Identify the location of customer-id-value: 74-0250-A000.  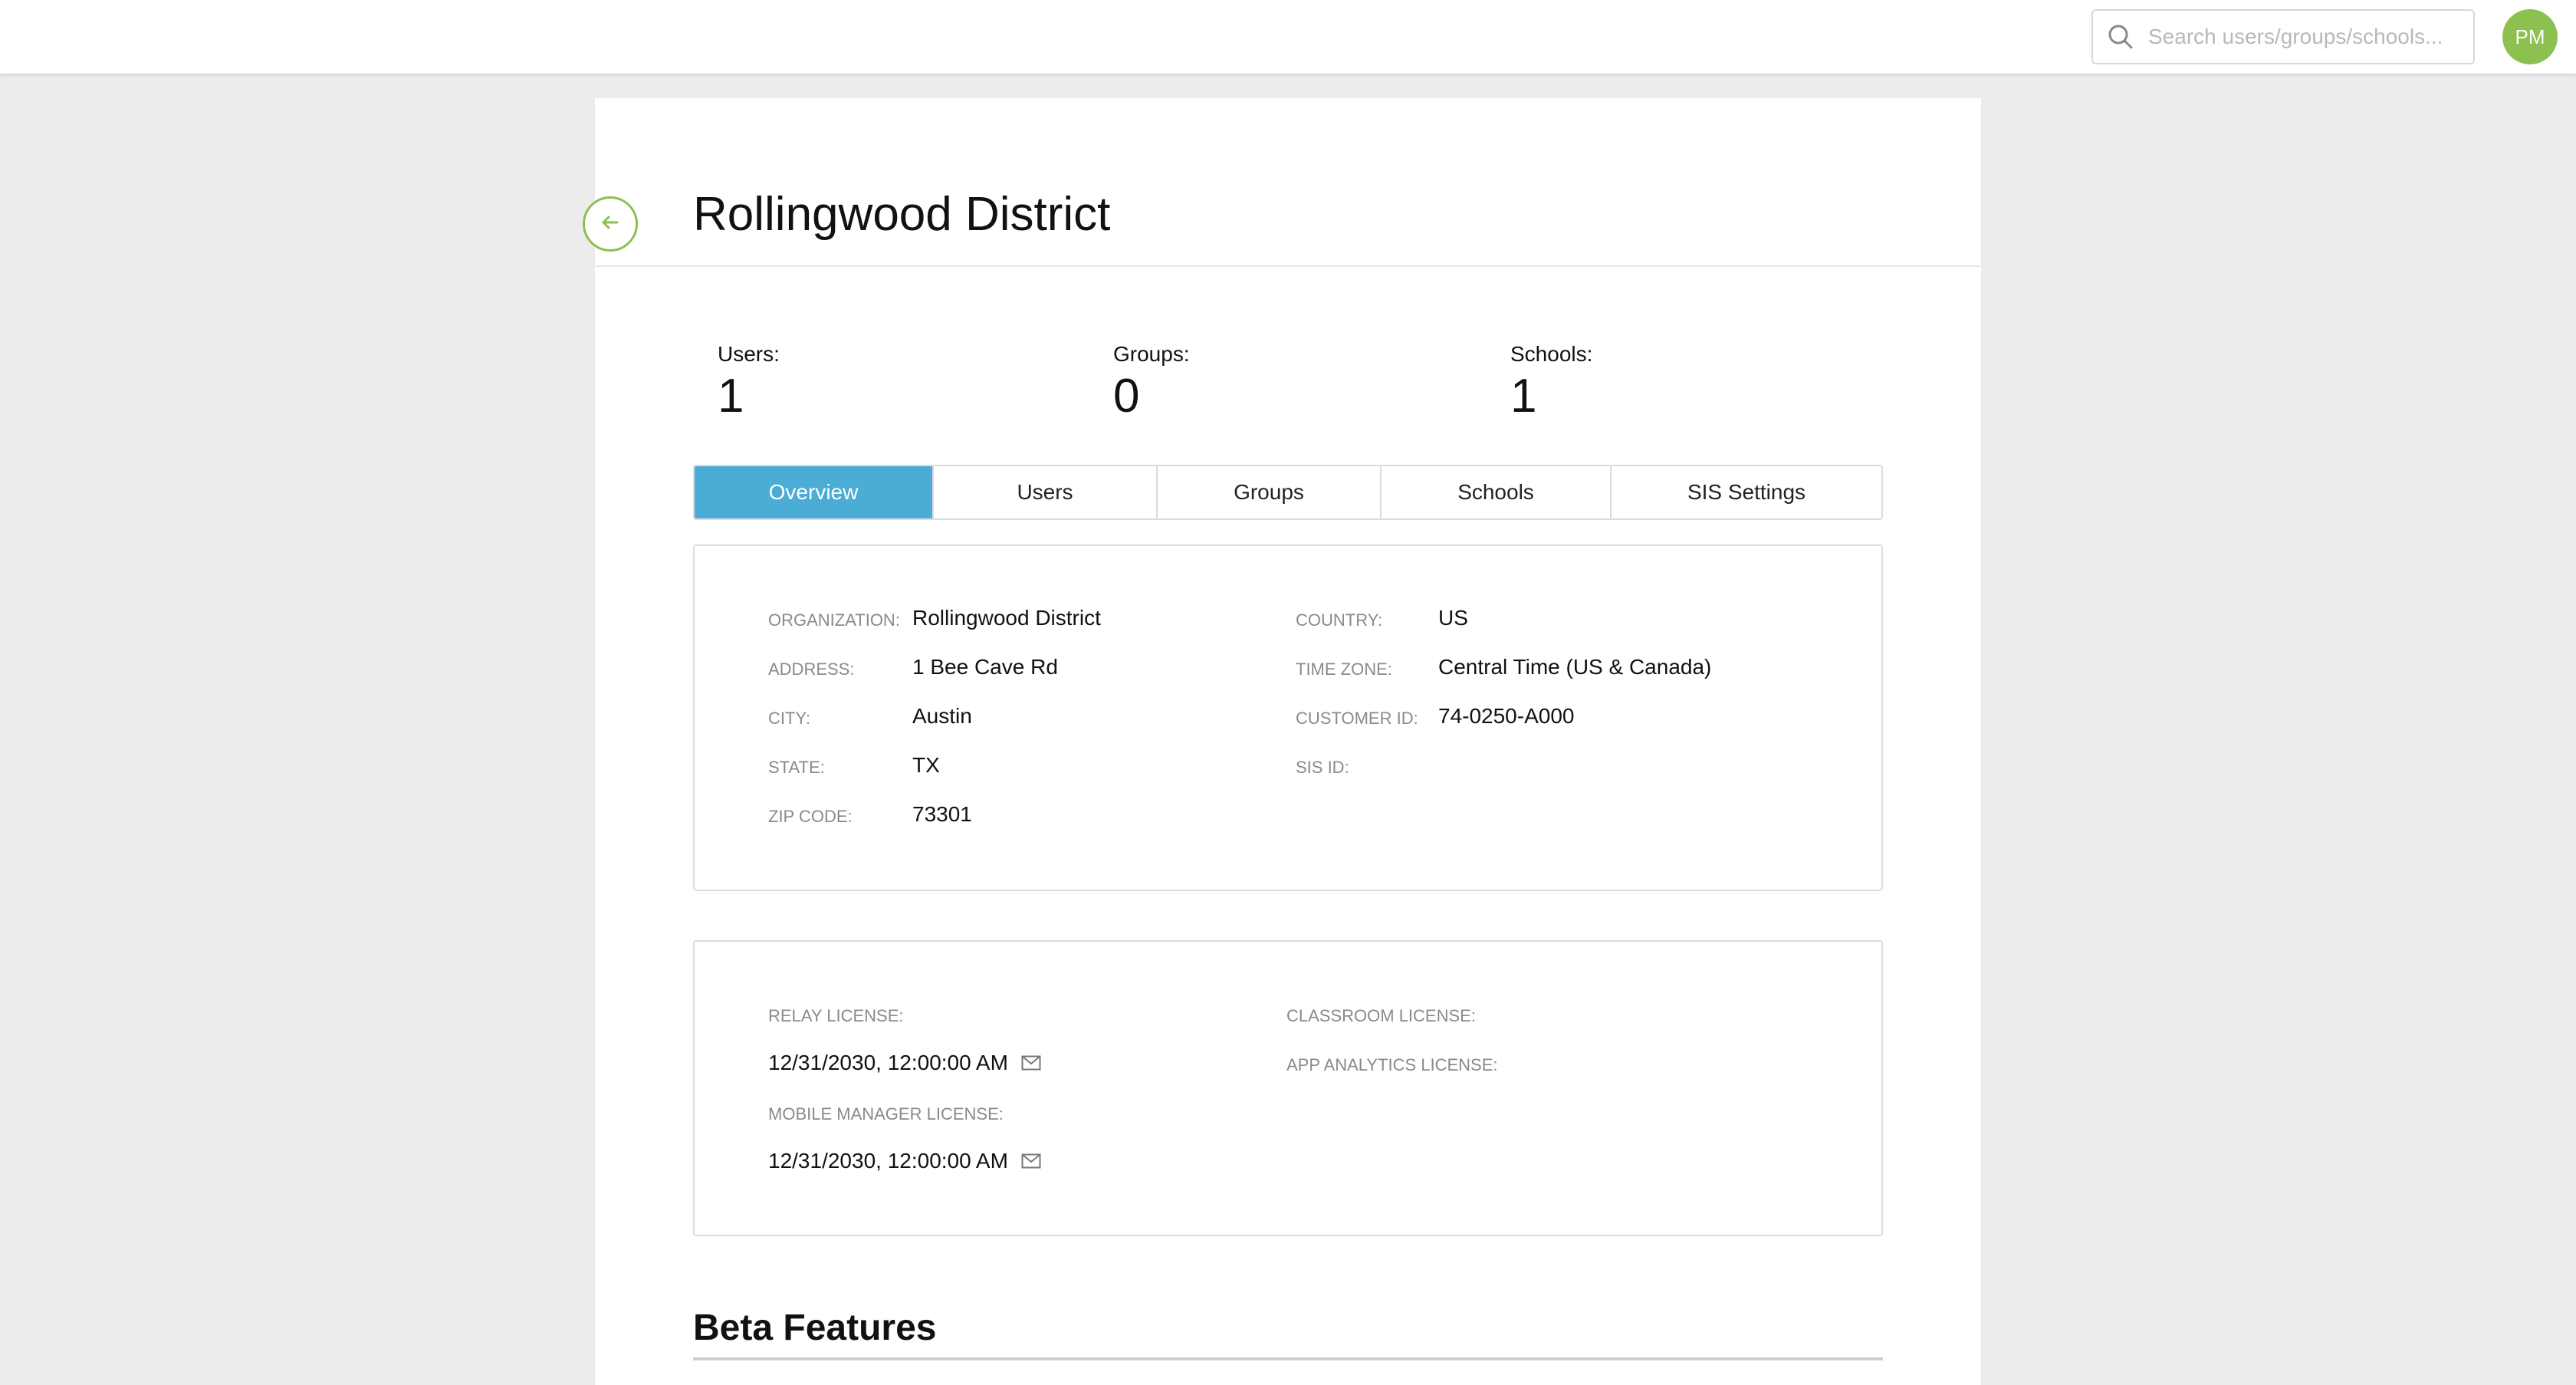
(1506, 716).